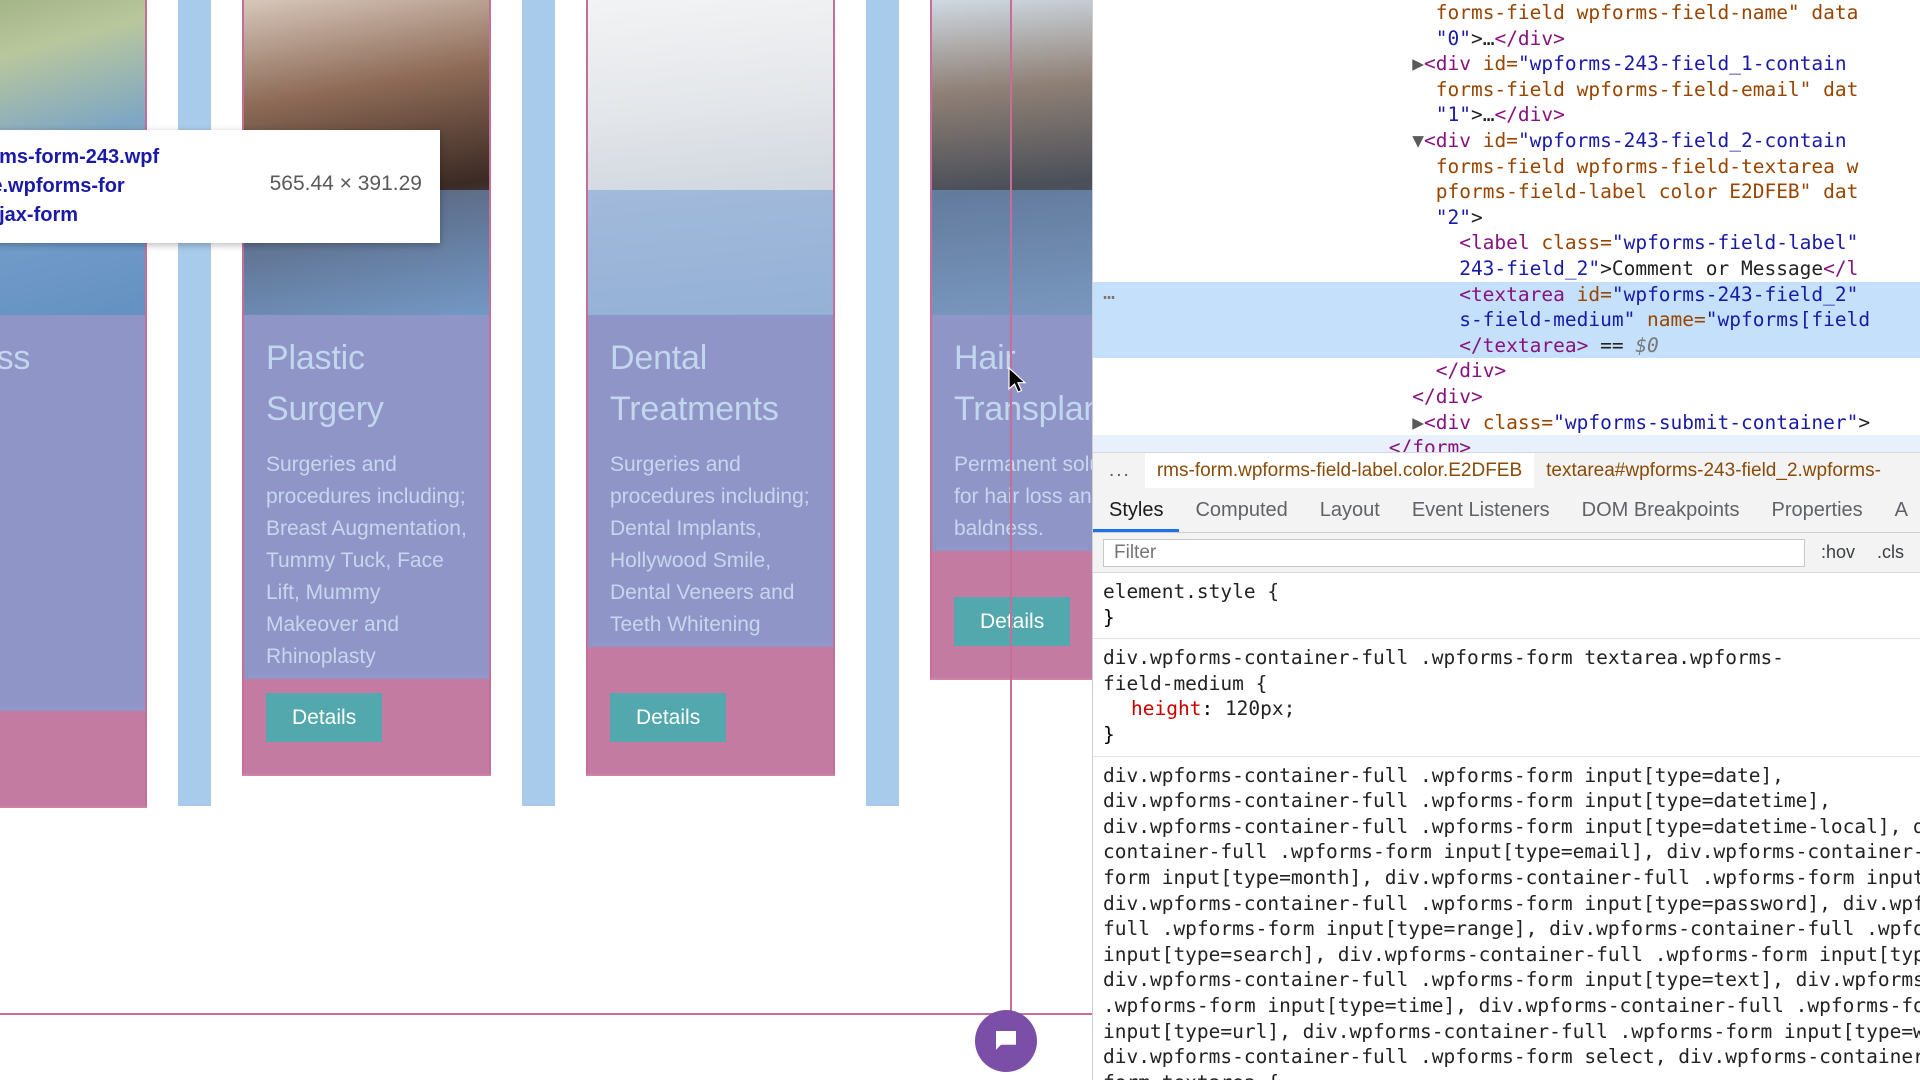 Image resolution: width=1920 pixels, height=1080 pixels. Describe the element at coordinates (1890, 552) in the screenshot. I see `cls-toggle-button: .cls` at that location.